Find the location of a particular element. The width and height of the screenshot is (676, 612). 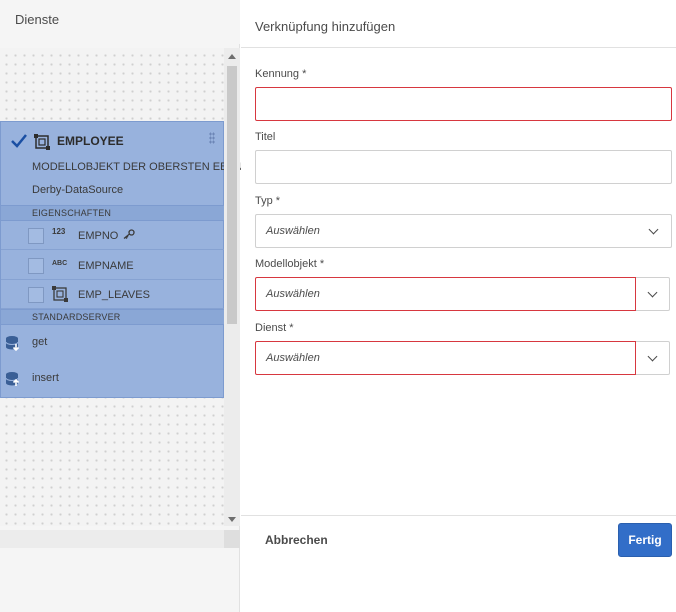

properties-section-label: EIGENSCHAFTEN is located at coordinates (72, 213).